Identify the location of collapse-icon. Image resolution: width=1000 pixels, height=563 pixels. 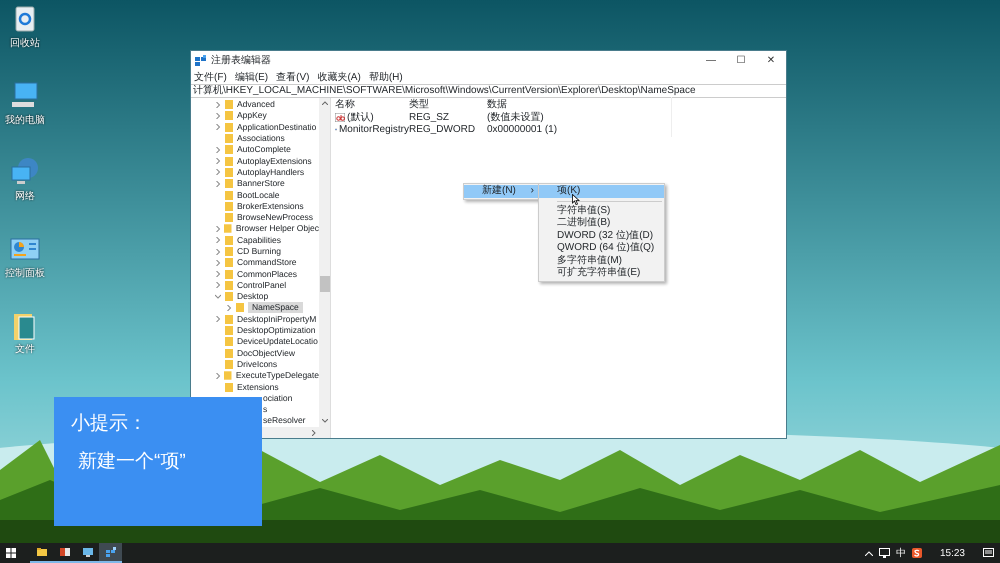
(218, 297).